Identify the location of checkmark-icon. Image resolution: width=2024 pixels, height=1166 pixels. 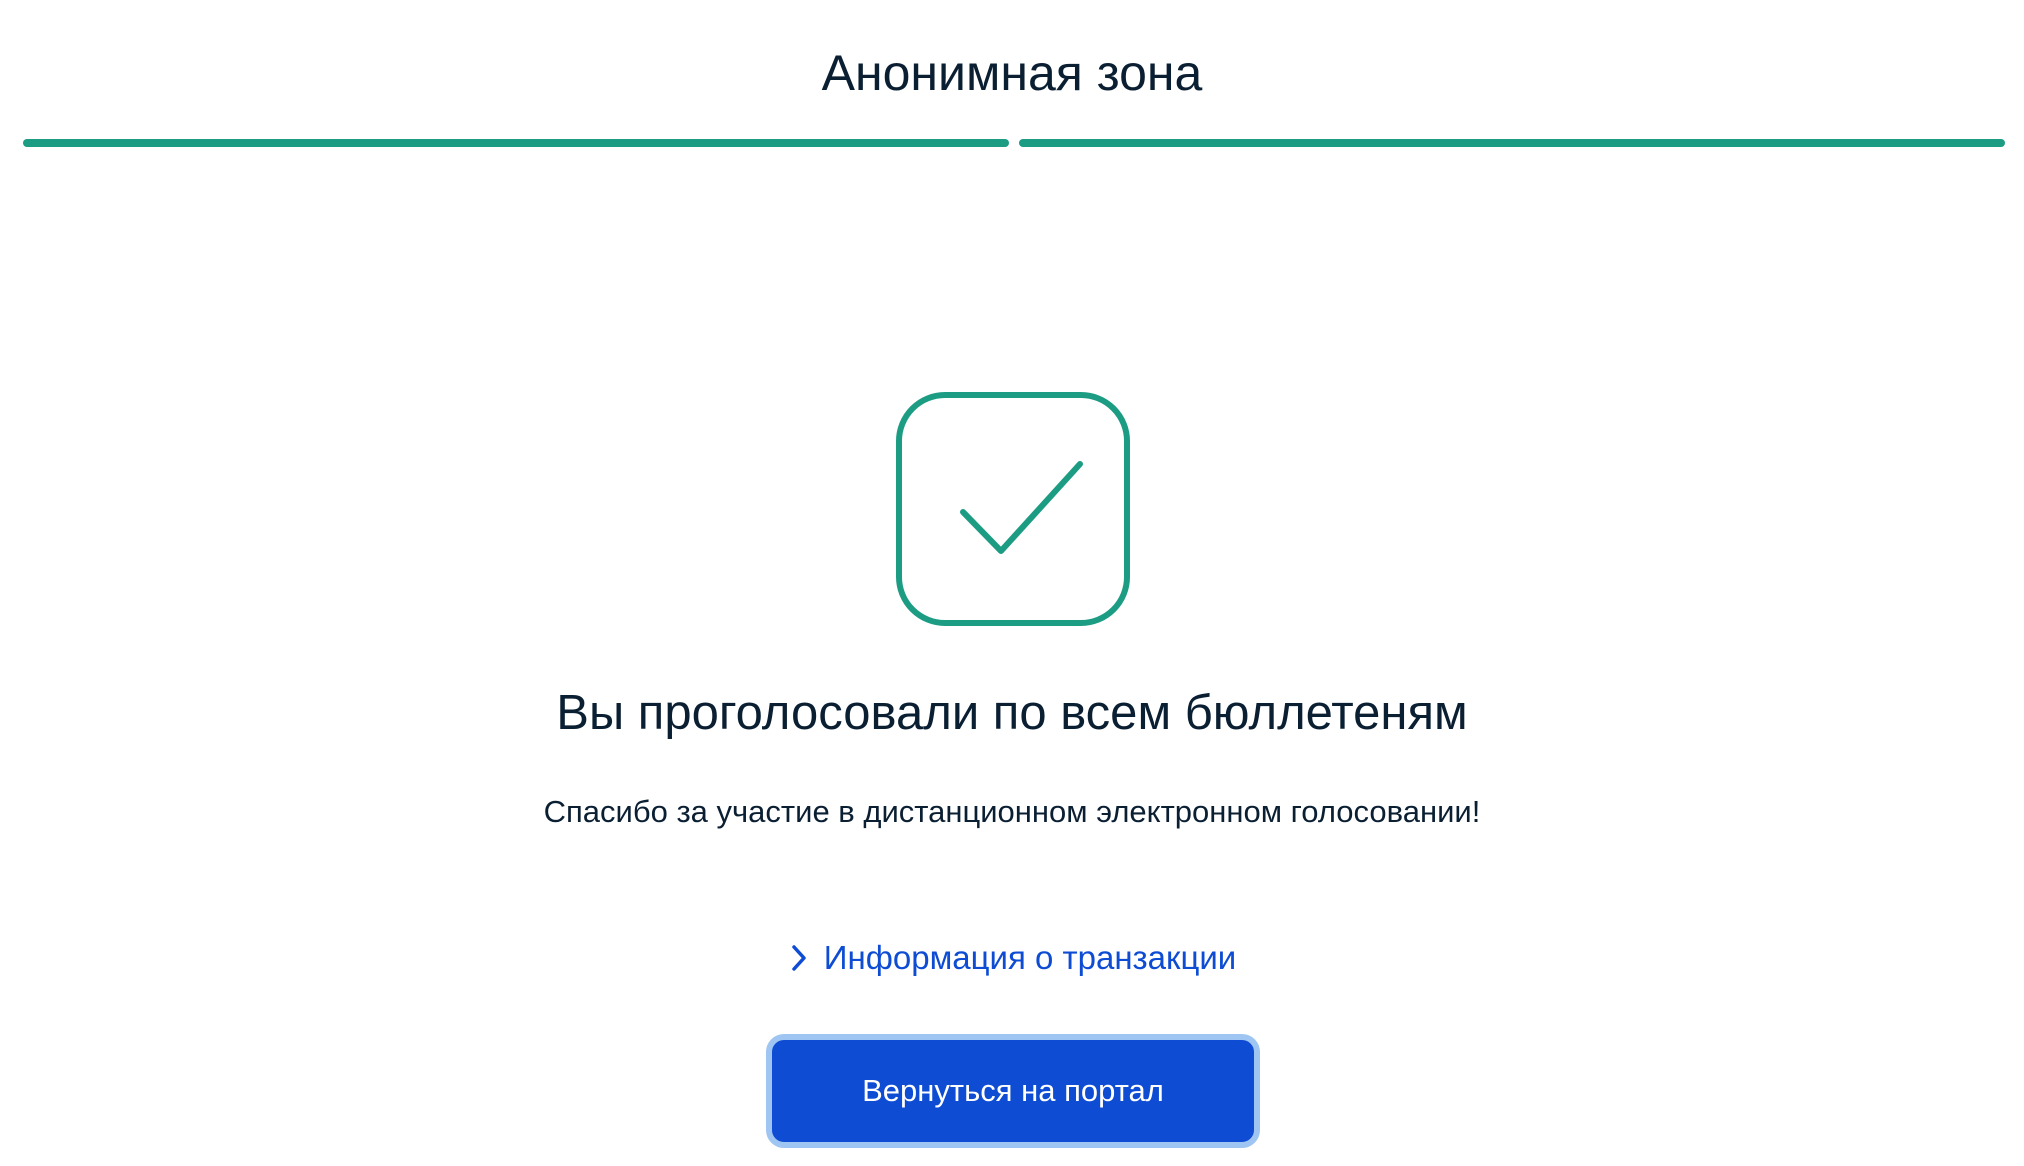
(1013, 509).